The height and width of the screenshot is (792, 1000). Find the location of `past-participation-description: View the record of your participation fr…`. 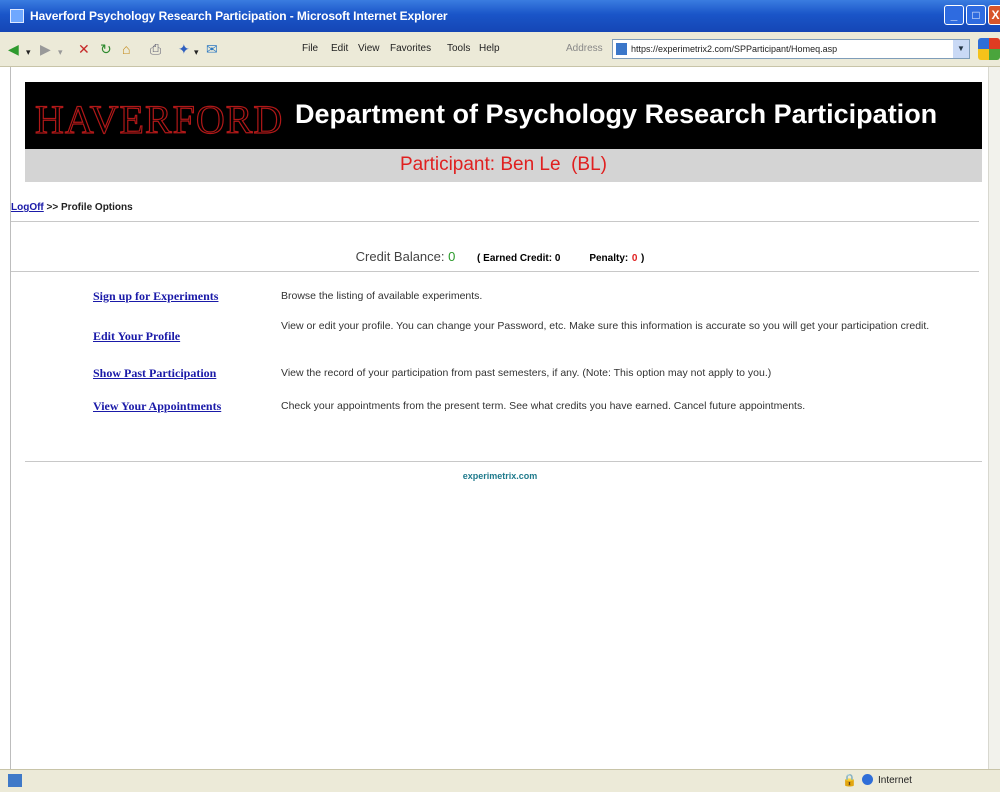

past-participation-description: View the record of your participation fr… is located at coordinates (526, 373).